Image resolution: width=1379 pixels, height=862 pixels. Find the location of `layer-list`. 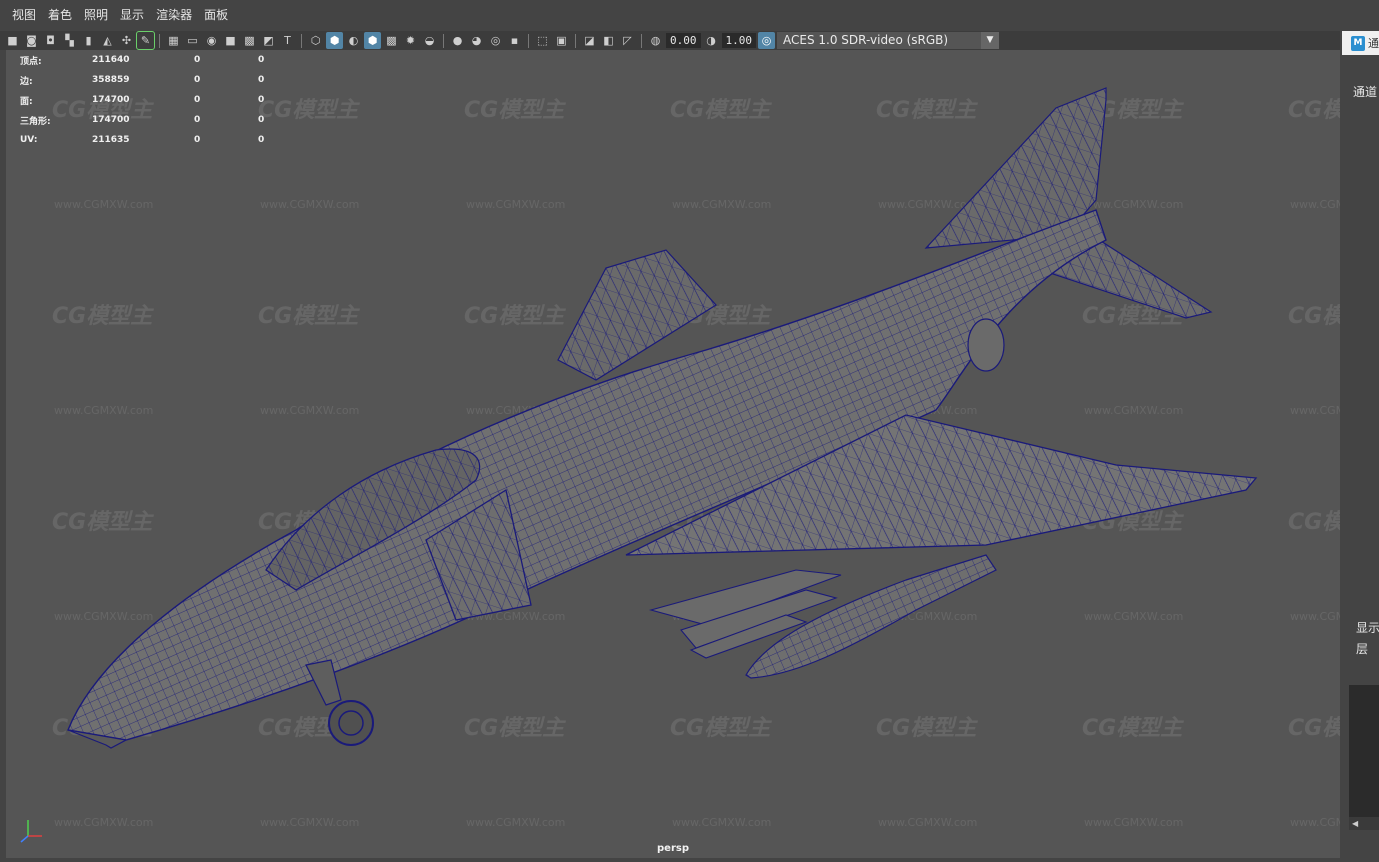

layer-list is located at coordinates (1364, 751).